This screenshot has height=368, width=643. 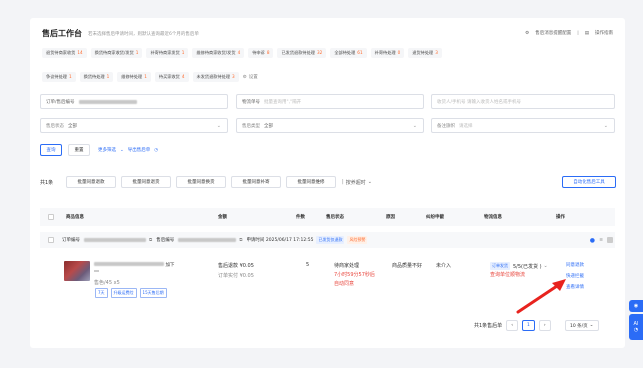 I want to click on goods-spec: 售色/45 x5, so click(x=107, y=283).